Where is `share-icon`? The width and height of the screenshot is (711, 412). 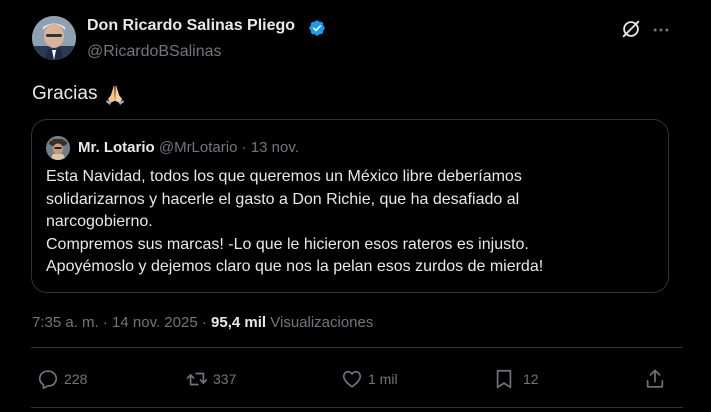 share-icon is located at coordinates (655, 378).